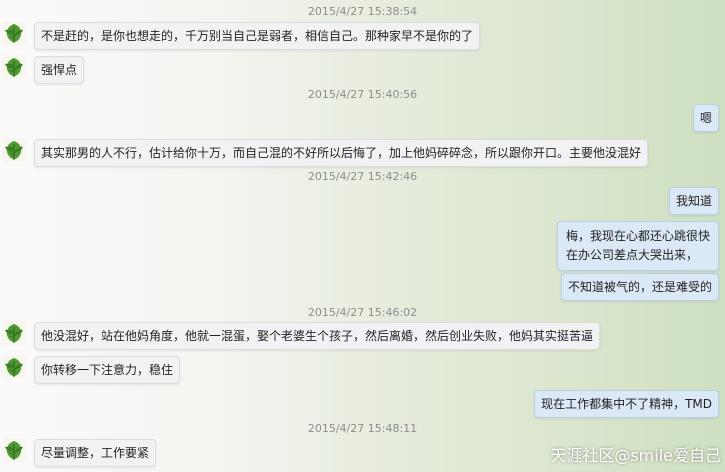 The image size is (725, 472). I want to click on message-line: 在办公司差点大哭出来，, so click(631, 255).